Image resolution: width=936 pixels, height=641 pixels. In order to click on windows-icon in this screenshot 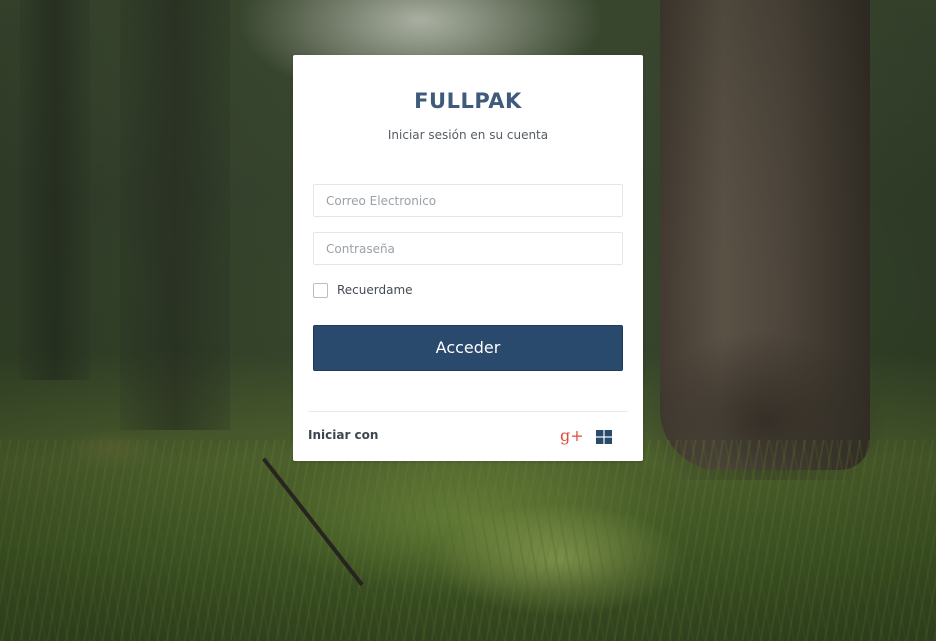, I will do `click(604, 437)`.